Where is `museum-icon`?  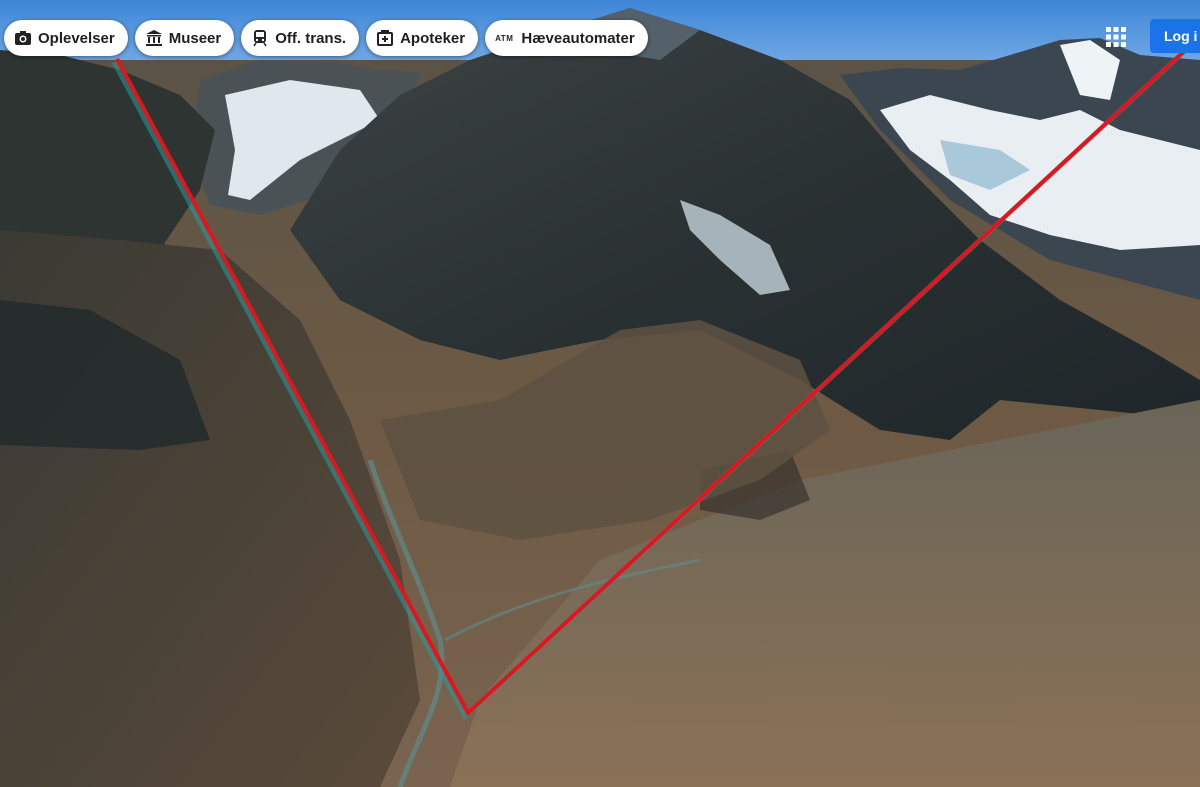 museum-icon is located at coordinates (154, 38).